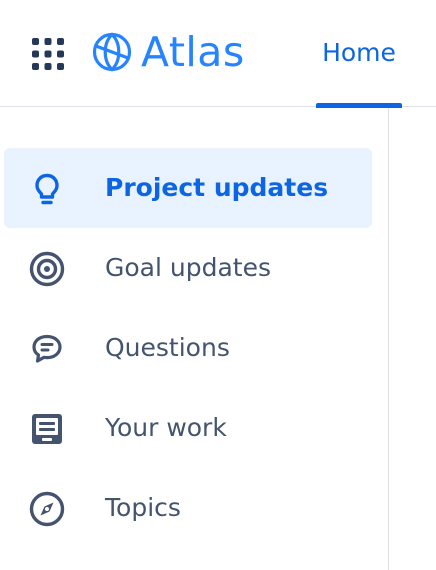 This screenshot has height=570, width=436. Describe the element at coordinates (166, 427) in the screenshot. I see `sidebar-item-label: Your work` at that location.